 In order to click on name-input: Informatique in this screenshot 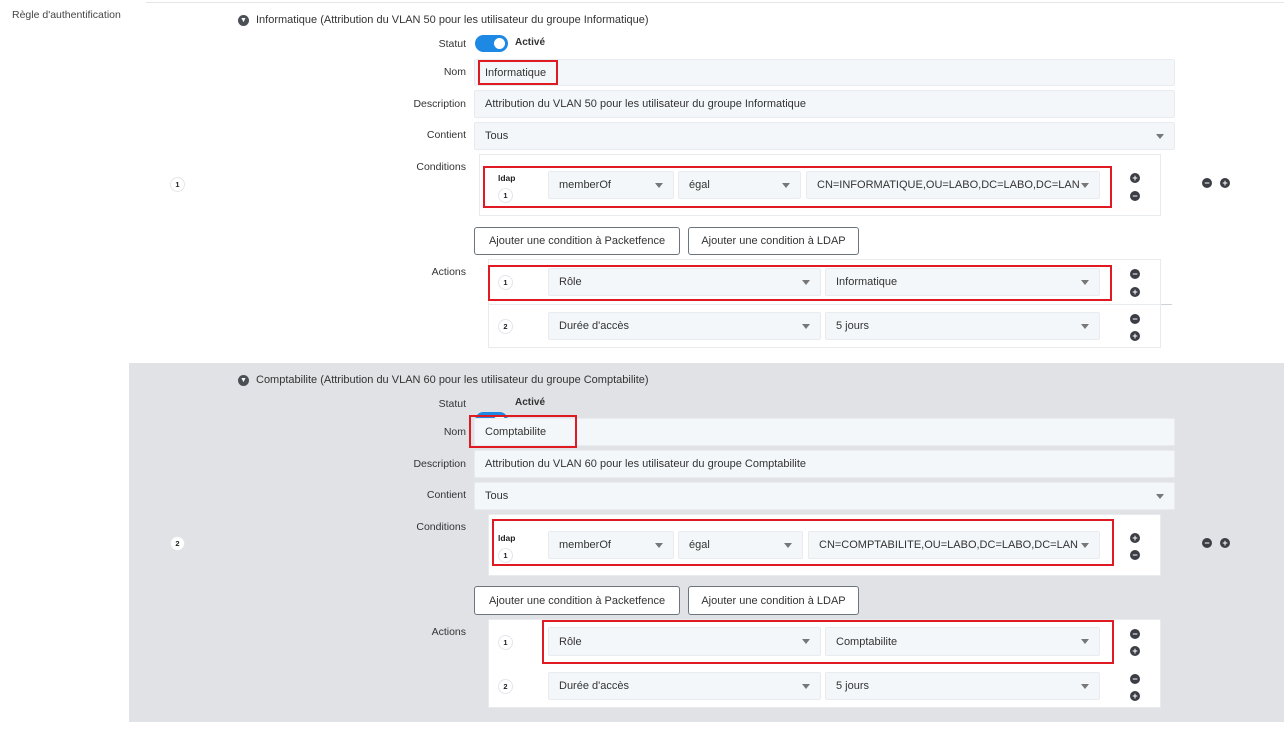, I will do `click(824, 72)`.